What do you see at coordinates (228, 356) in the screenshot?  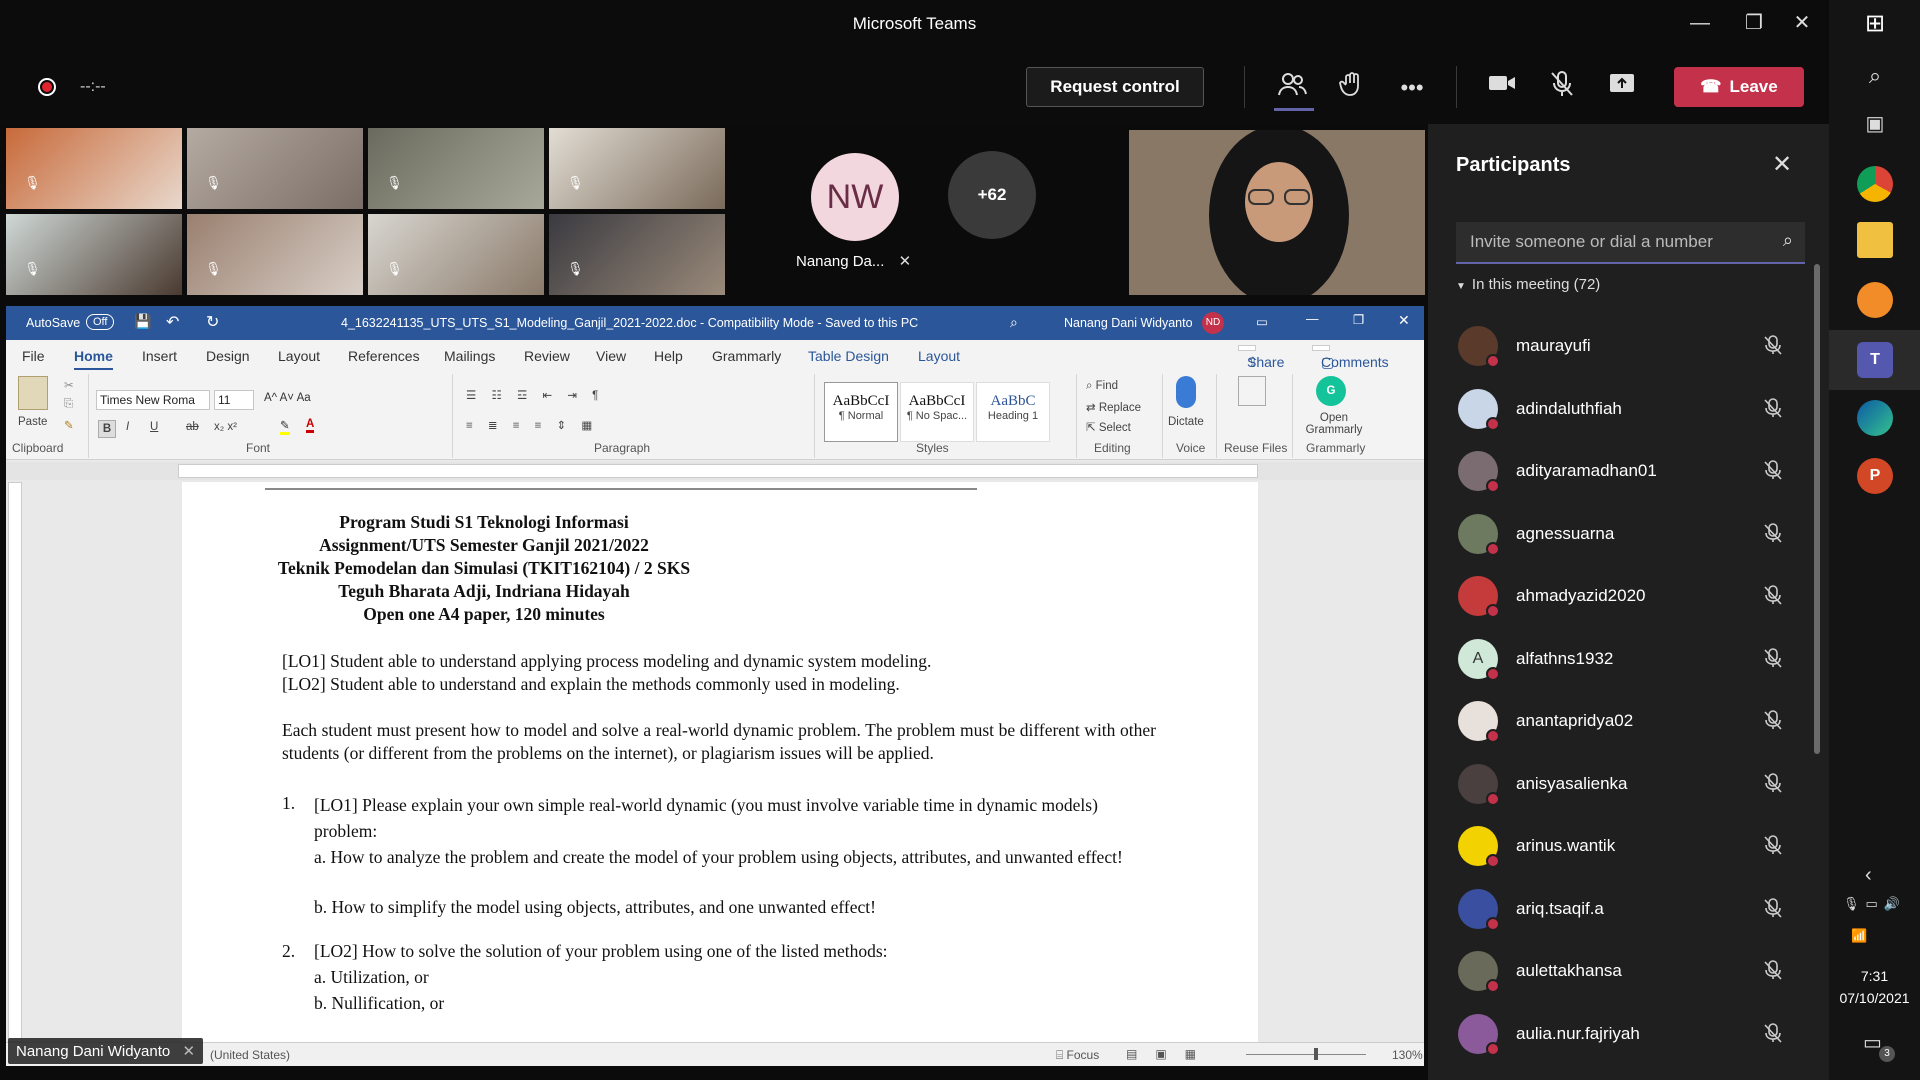 I see `tab-design: Design` at bounding box center [228, 356].